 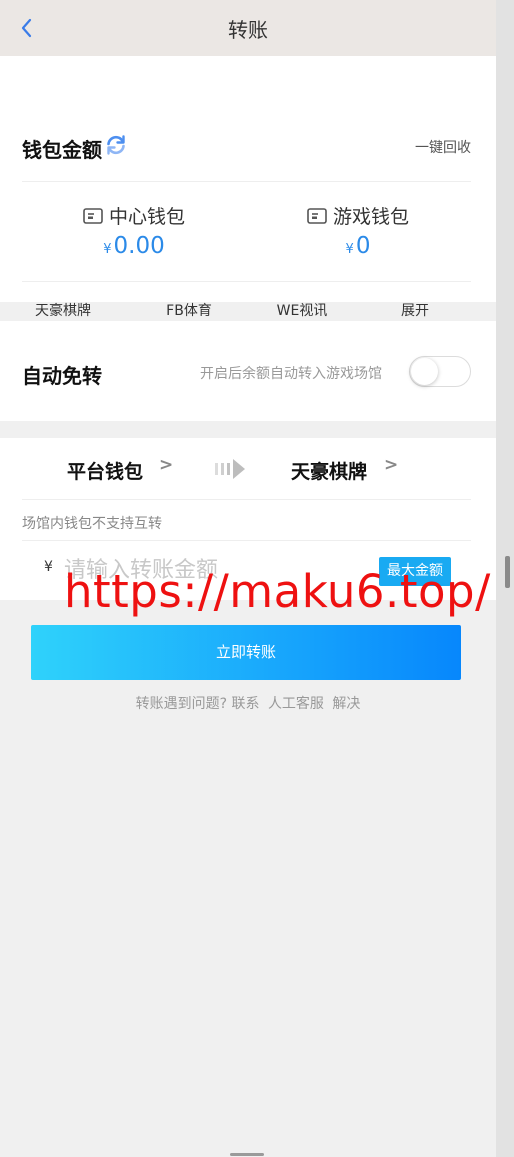 What do you see at coordinates (63, 311) in the screenshot?
I see `venue-name: 天豪棋牌` at bounding box center [63, 311].